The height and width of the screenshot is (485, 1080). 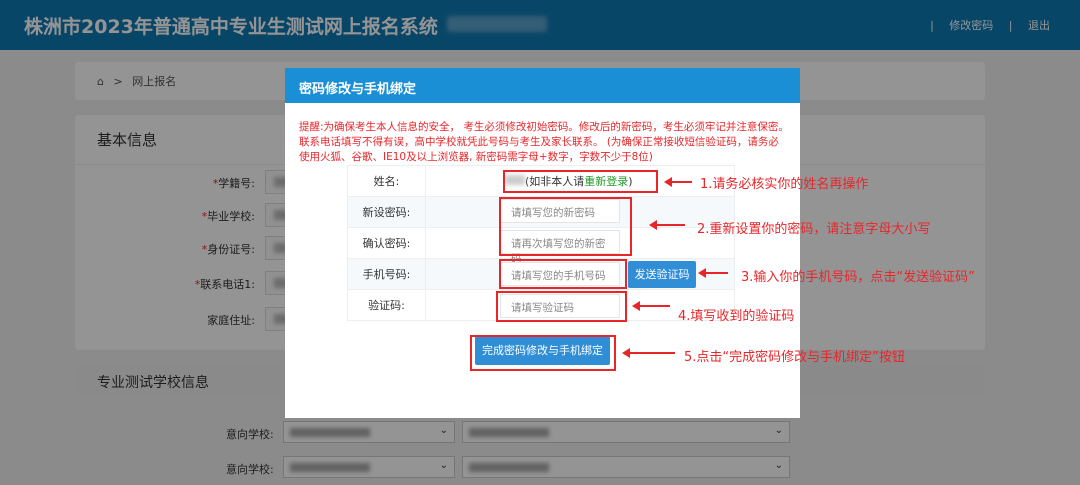 What do you see at coordinates (542, 85) in the screenshot?
I see `modal-title: 密码修改与手机绑定` at bounding box center [542, 85].